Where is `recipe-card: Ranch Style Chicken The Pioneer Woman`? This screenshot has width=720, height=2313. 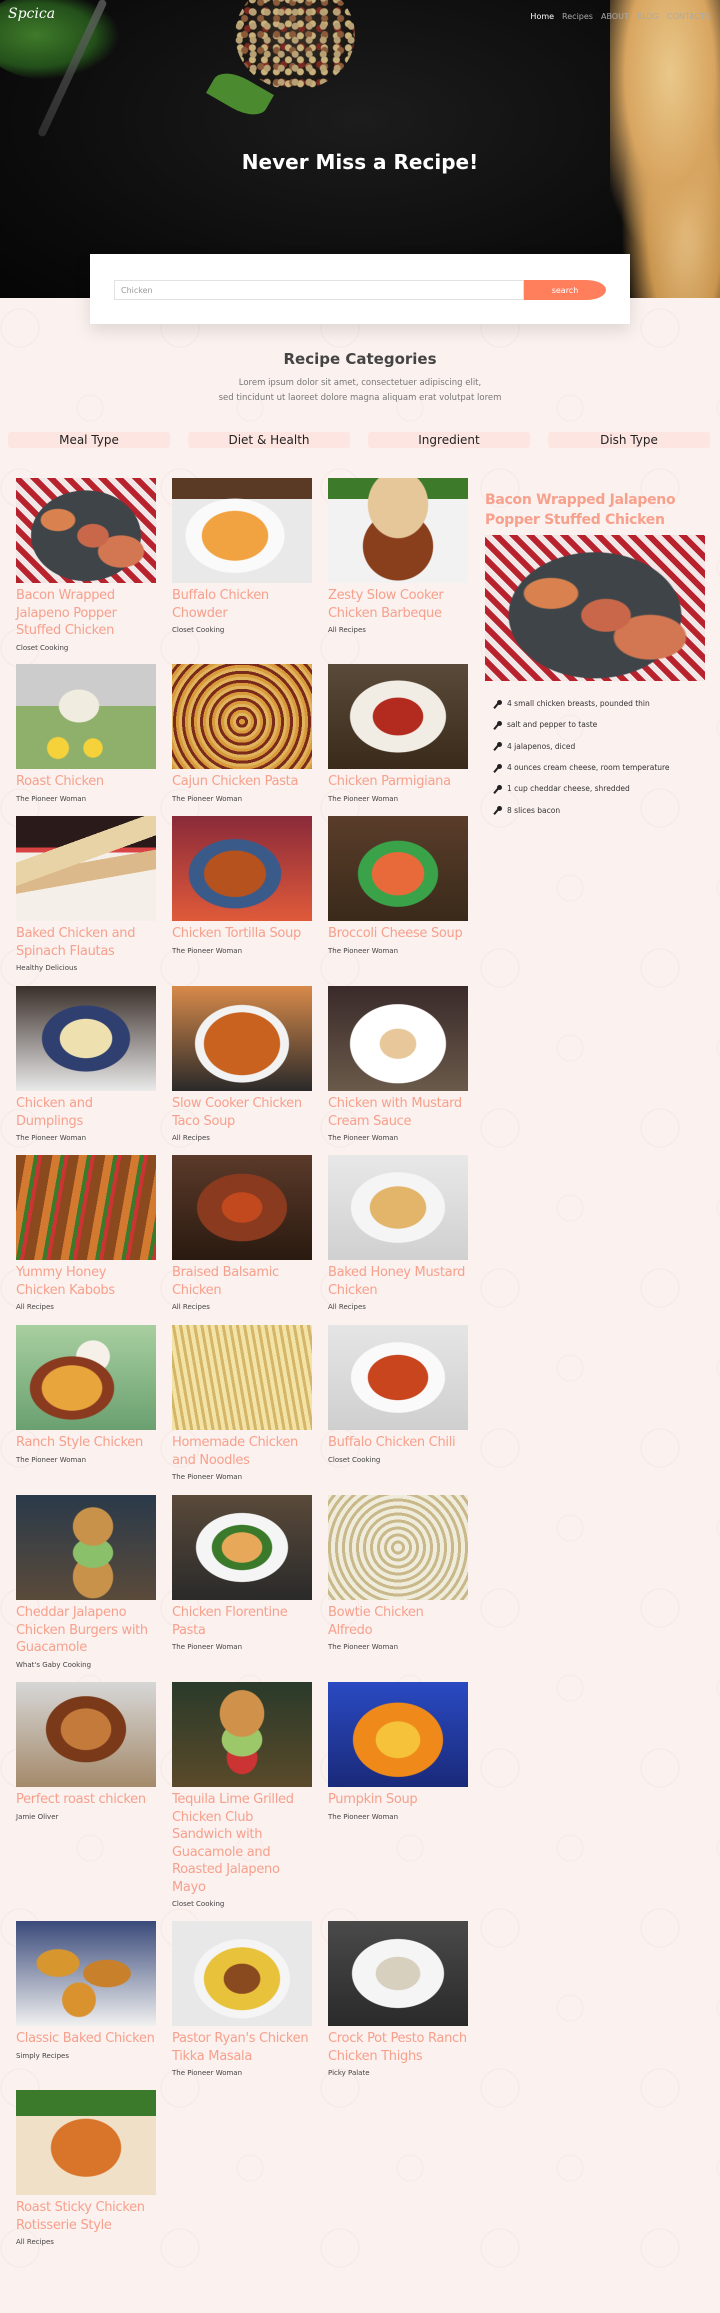 recipe-card: Ranch Style Chicken The Pioneer Woman is located at coordinates (86, 1394).